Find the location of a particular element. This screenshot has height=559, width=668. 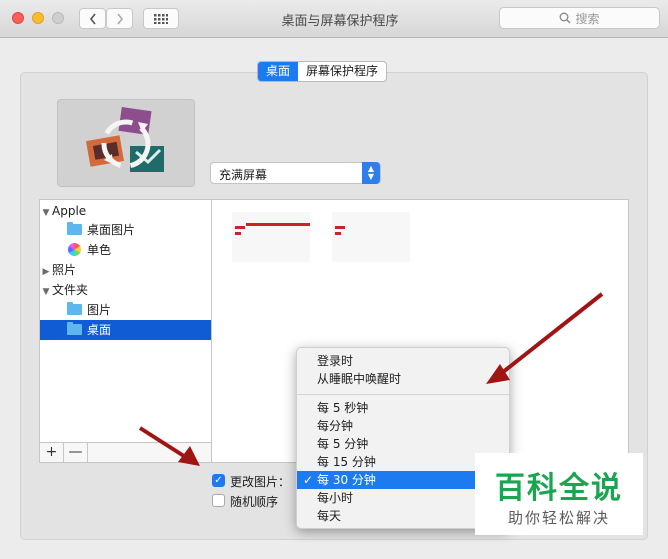

chevron-updown-icon: ▲ ▼ is located at coordinates (371, 173).